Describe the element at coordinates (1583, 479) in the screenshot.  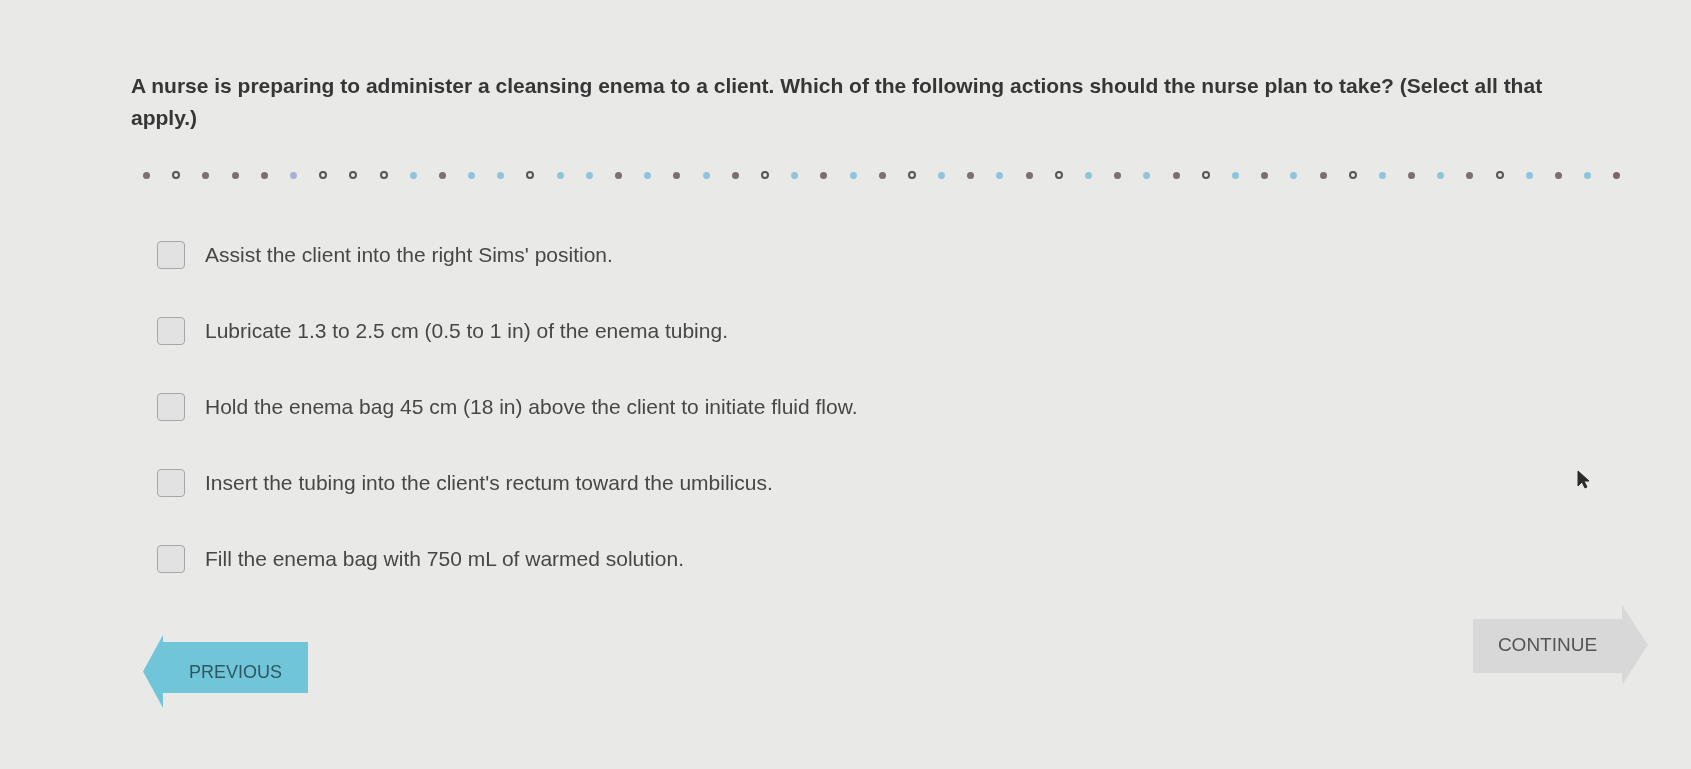
I see `cursor-icon` at that location.